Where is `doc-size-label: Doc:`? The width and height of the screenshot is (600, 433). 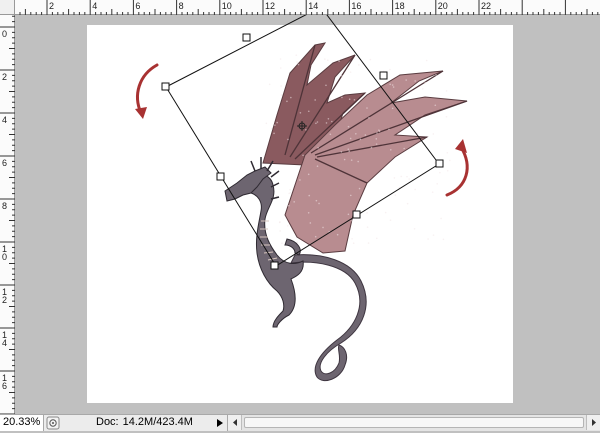
doc-size-label: Doc: is located at coordinates (107, 422).